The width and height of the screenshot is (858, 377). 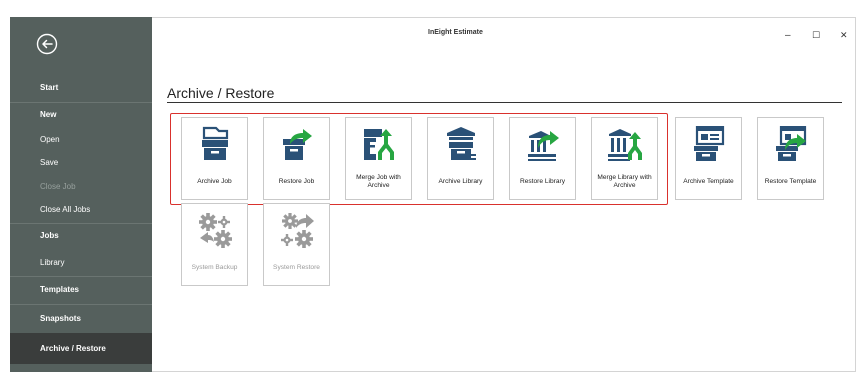 I want to click on restore-template-button: Restore Template, so click(x=790, y=158).